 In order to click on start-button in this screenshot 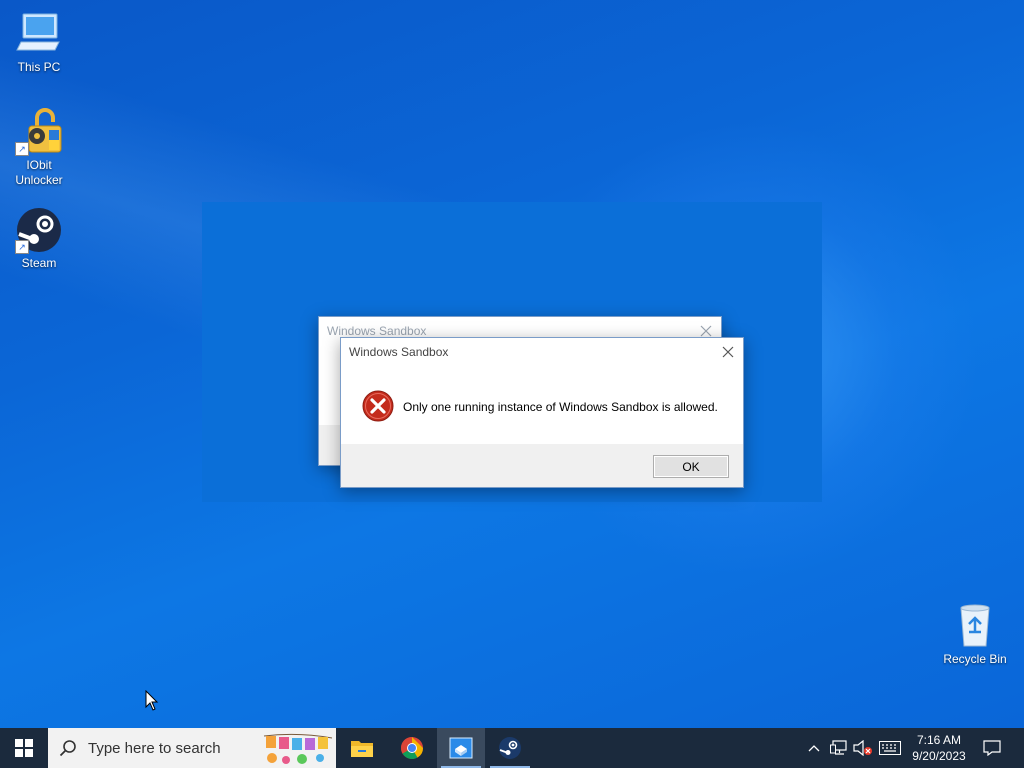, I will do `click(24, 748)`.